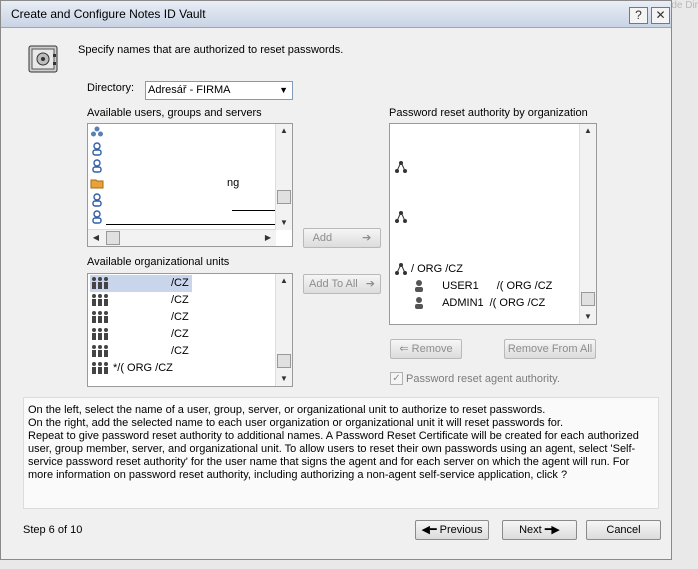 This screenshot has height=569, width=698. I want to click on help-button: ?, so click(638, 15).